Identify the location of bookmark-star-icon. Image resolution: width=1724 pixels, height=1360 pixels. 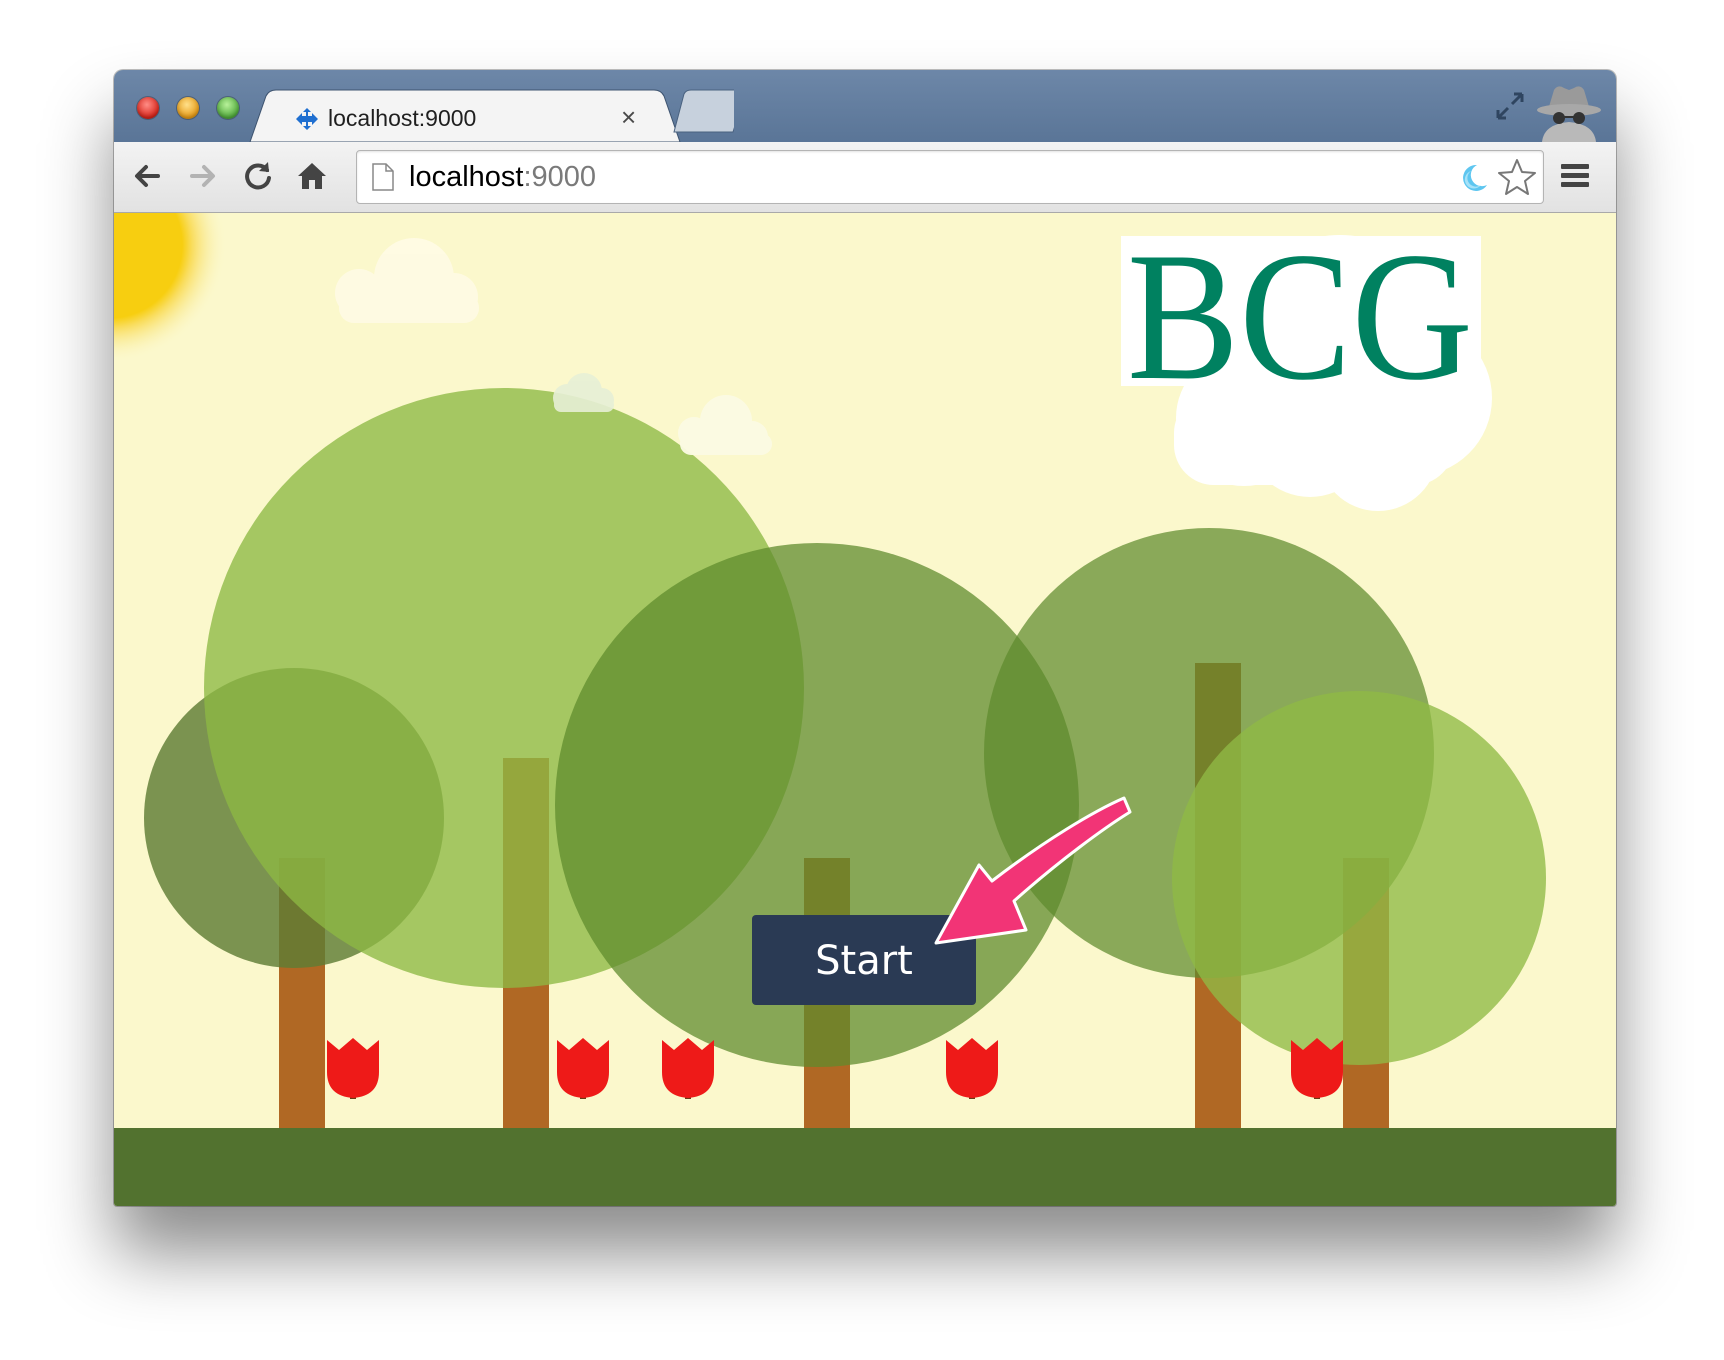
(1517, 177).